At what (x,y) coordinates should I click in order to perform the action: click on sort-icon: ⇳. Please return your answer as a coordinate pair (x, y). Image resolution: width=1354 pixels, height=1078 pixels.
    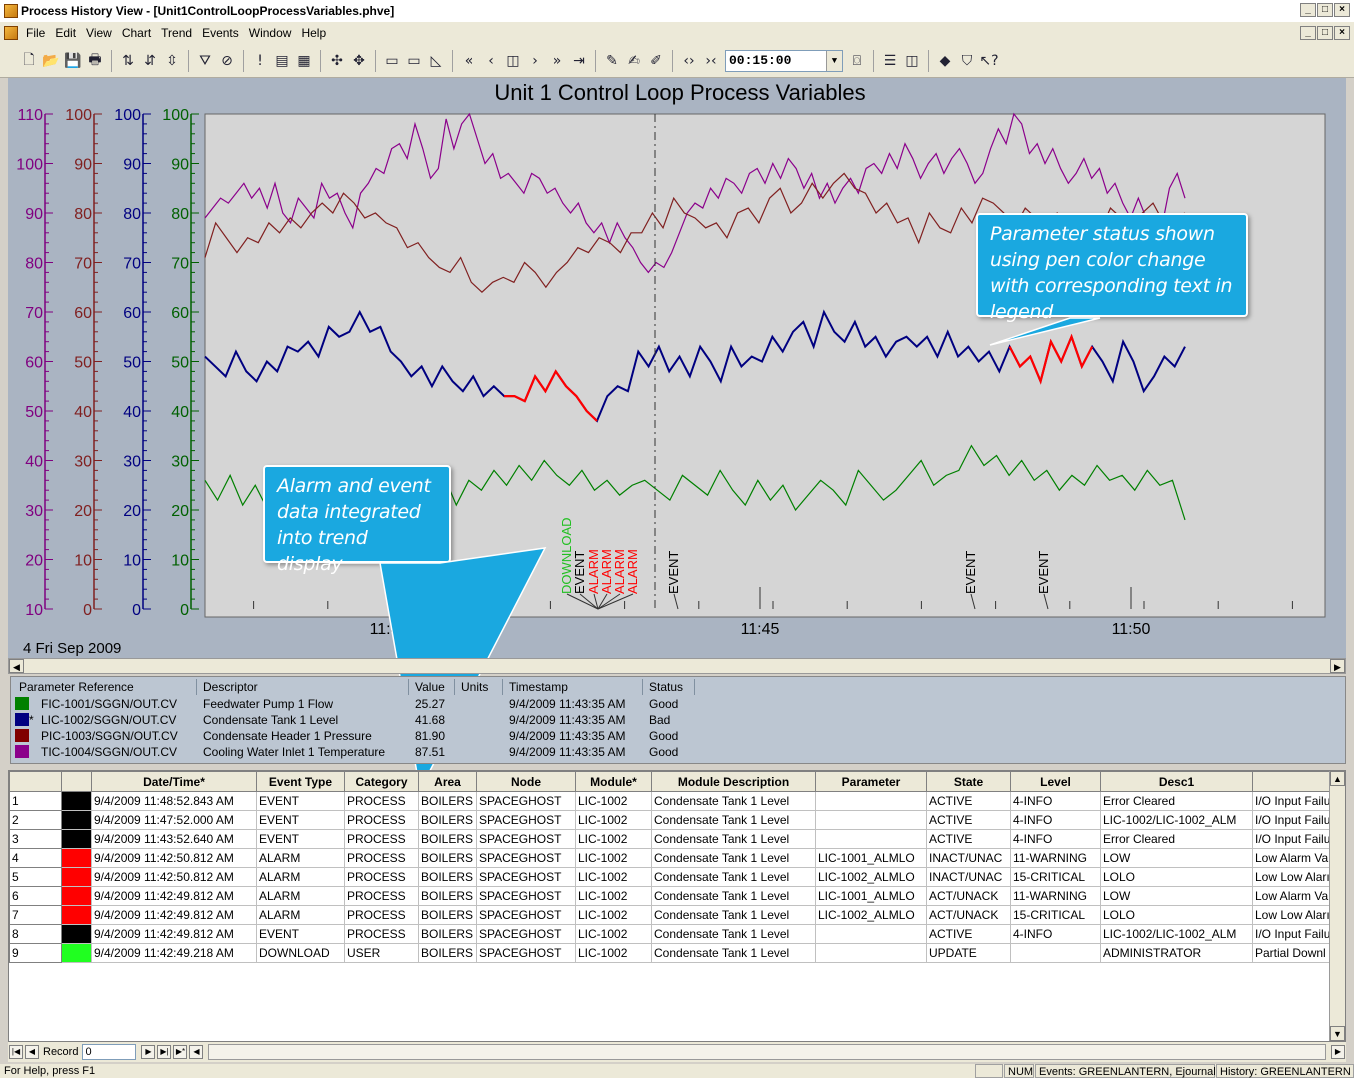
    Looking at the image, I should click on (172, 61).